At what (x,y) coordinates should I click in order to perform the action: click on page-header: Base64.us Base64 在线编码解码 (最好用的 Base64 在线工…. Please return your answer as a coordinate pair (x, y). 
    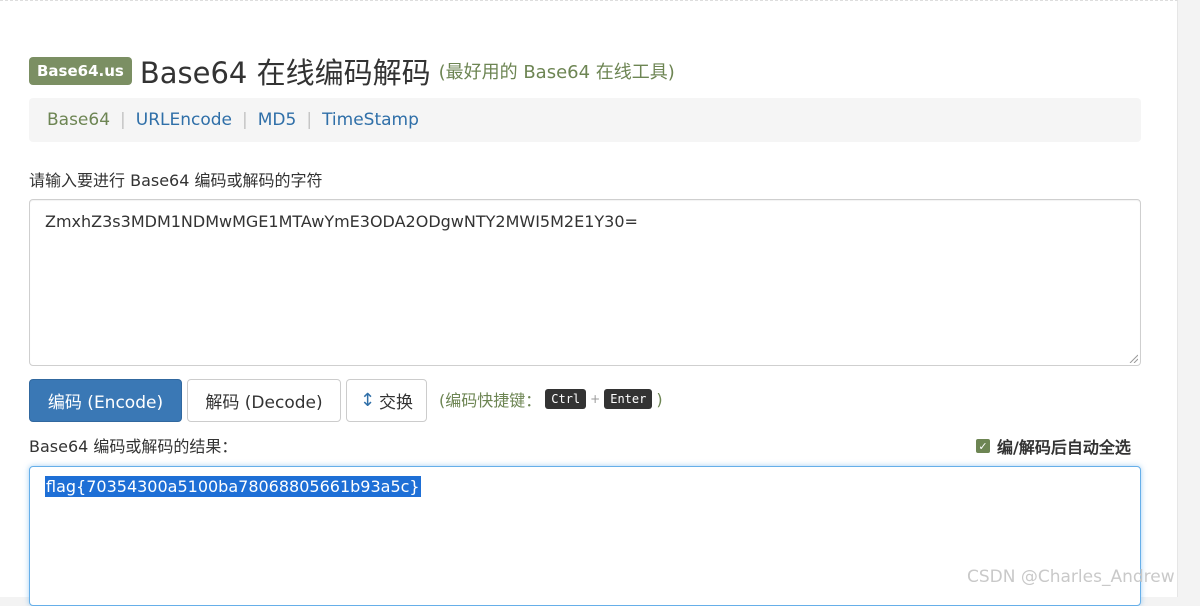
    Looking at the image, I should click on (352, 71).